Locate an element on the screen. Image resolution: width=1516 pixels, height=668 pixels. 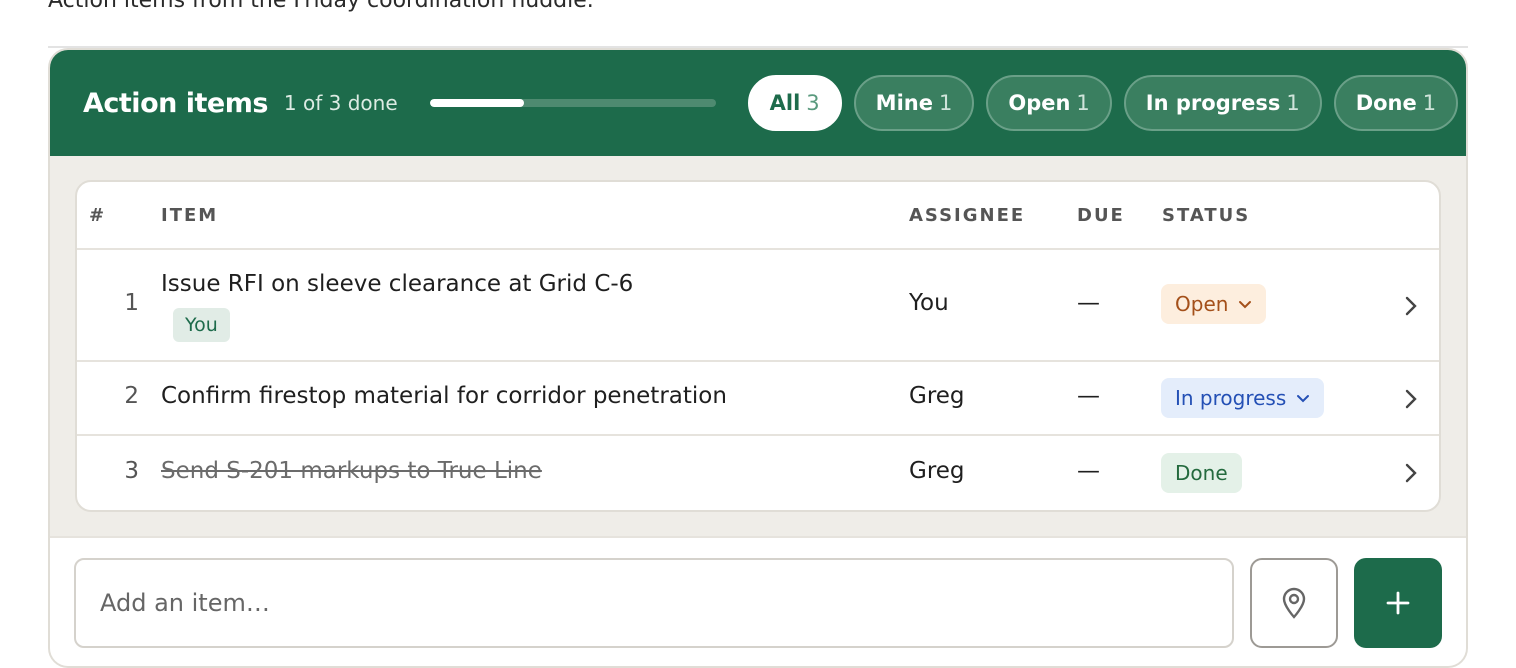
col-assignee: ASSIGNEE is located at coordinates (967, 215).